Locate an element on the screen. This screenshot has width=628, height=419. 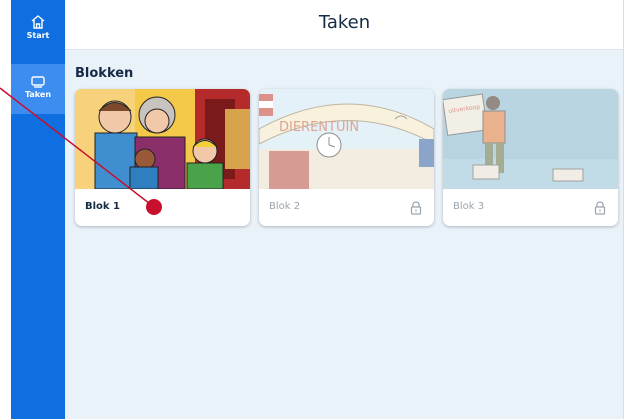
card-footer: Blok 1 is located at coordinates (162, 207).